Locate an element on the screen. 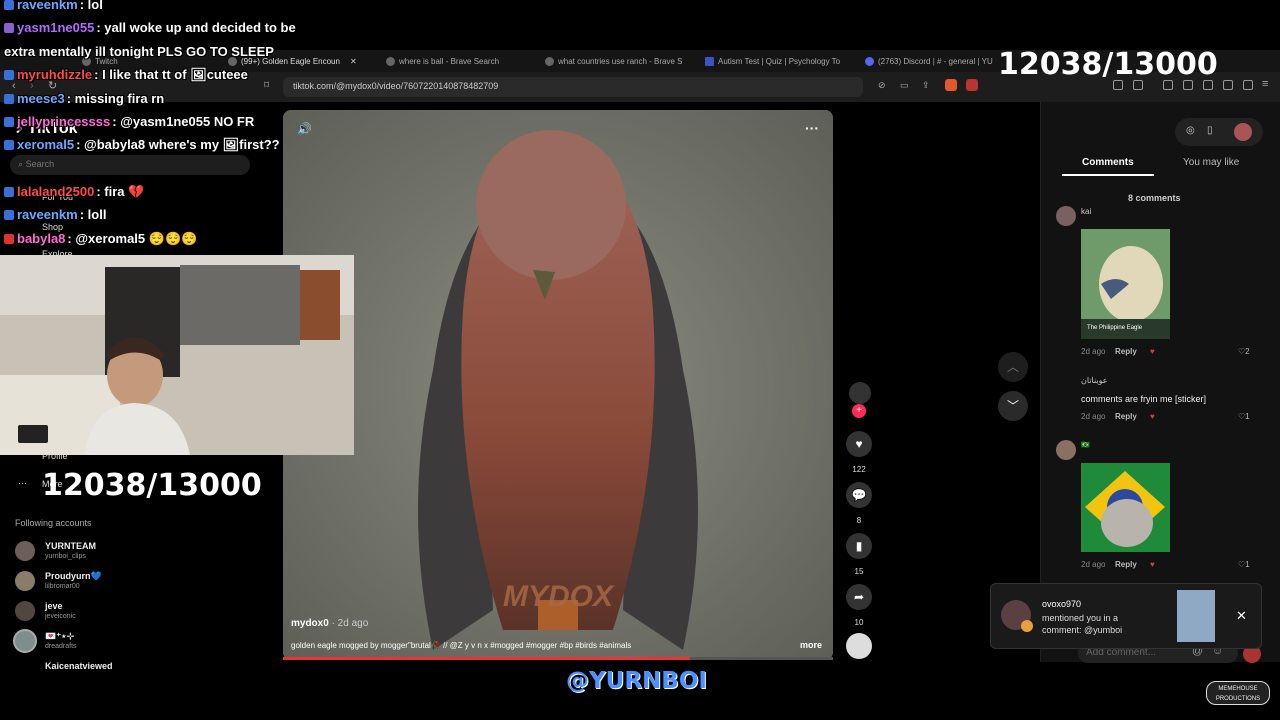 This screenshot has width=1280, height=720. chevron-up-icon: ︿ is located at coordinates (1012, 367).